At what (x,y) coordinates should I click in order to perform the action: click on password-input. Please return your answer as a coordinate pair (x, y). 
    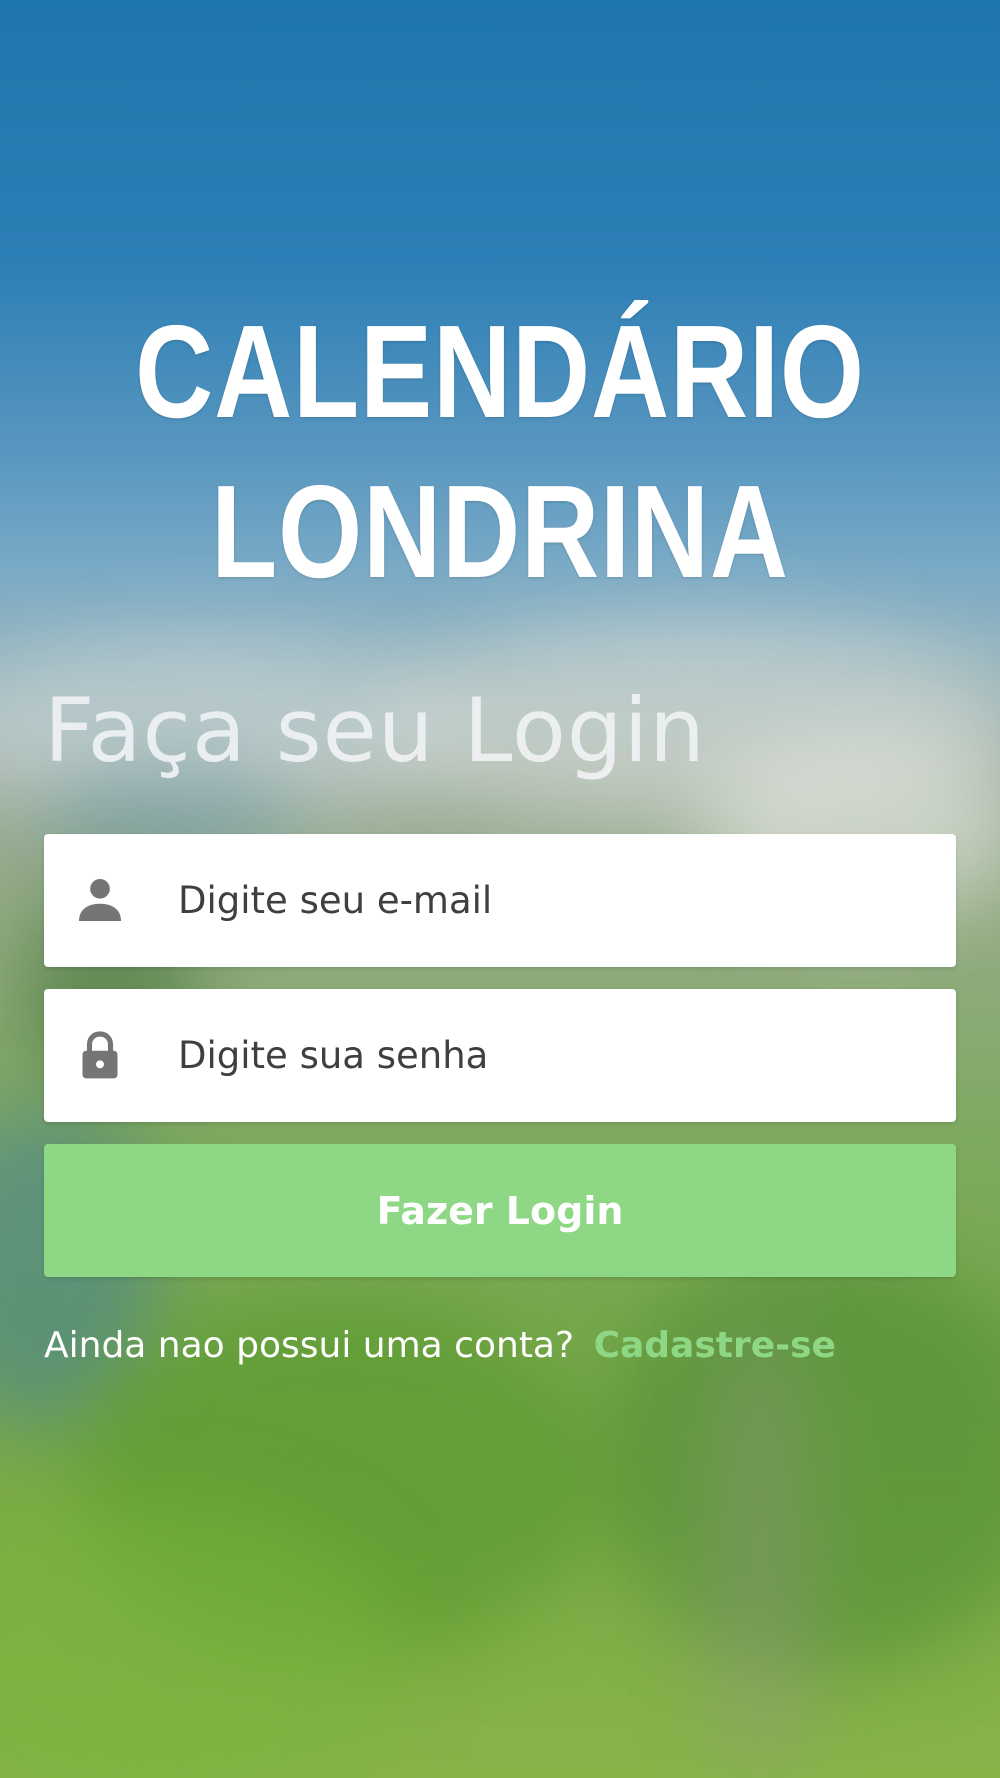
    Looking at the image, I should click on (558, 1055).